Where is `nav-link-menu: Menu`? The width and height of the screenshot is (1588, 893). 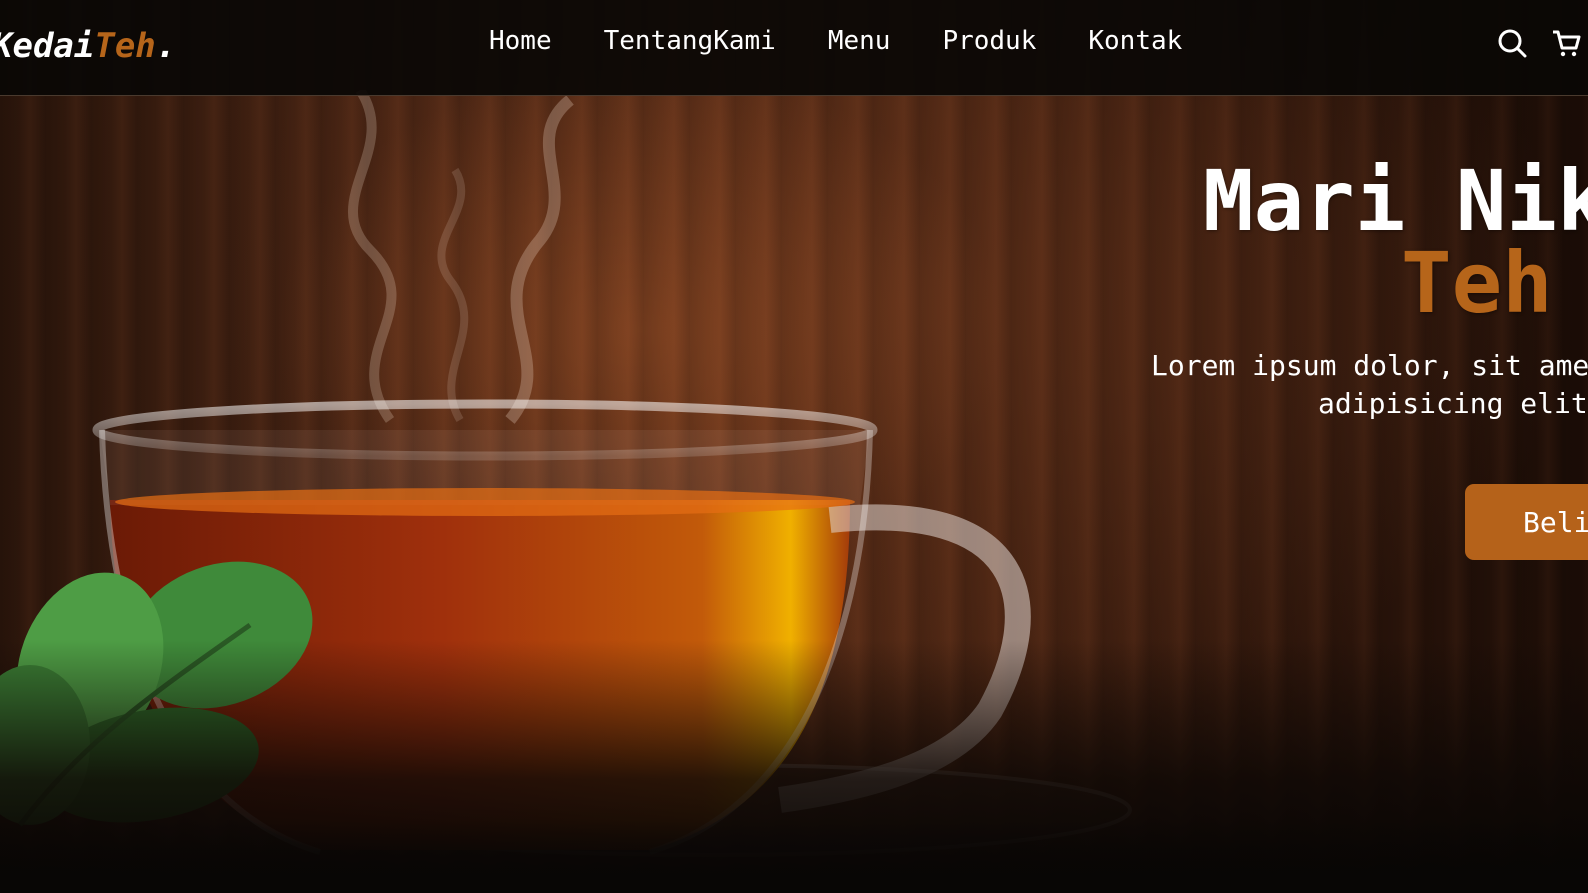 nav-link-menu: Menu is located at coordinates (859, 41).